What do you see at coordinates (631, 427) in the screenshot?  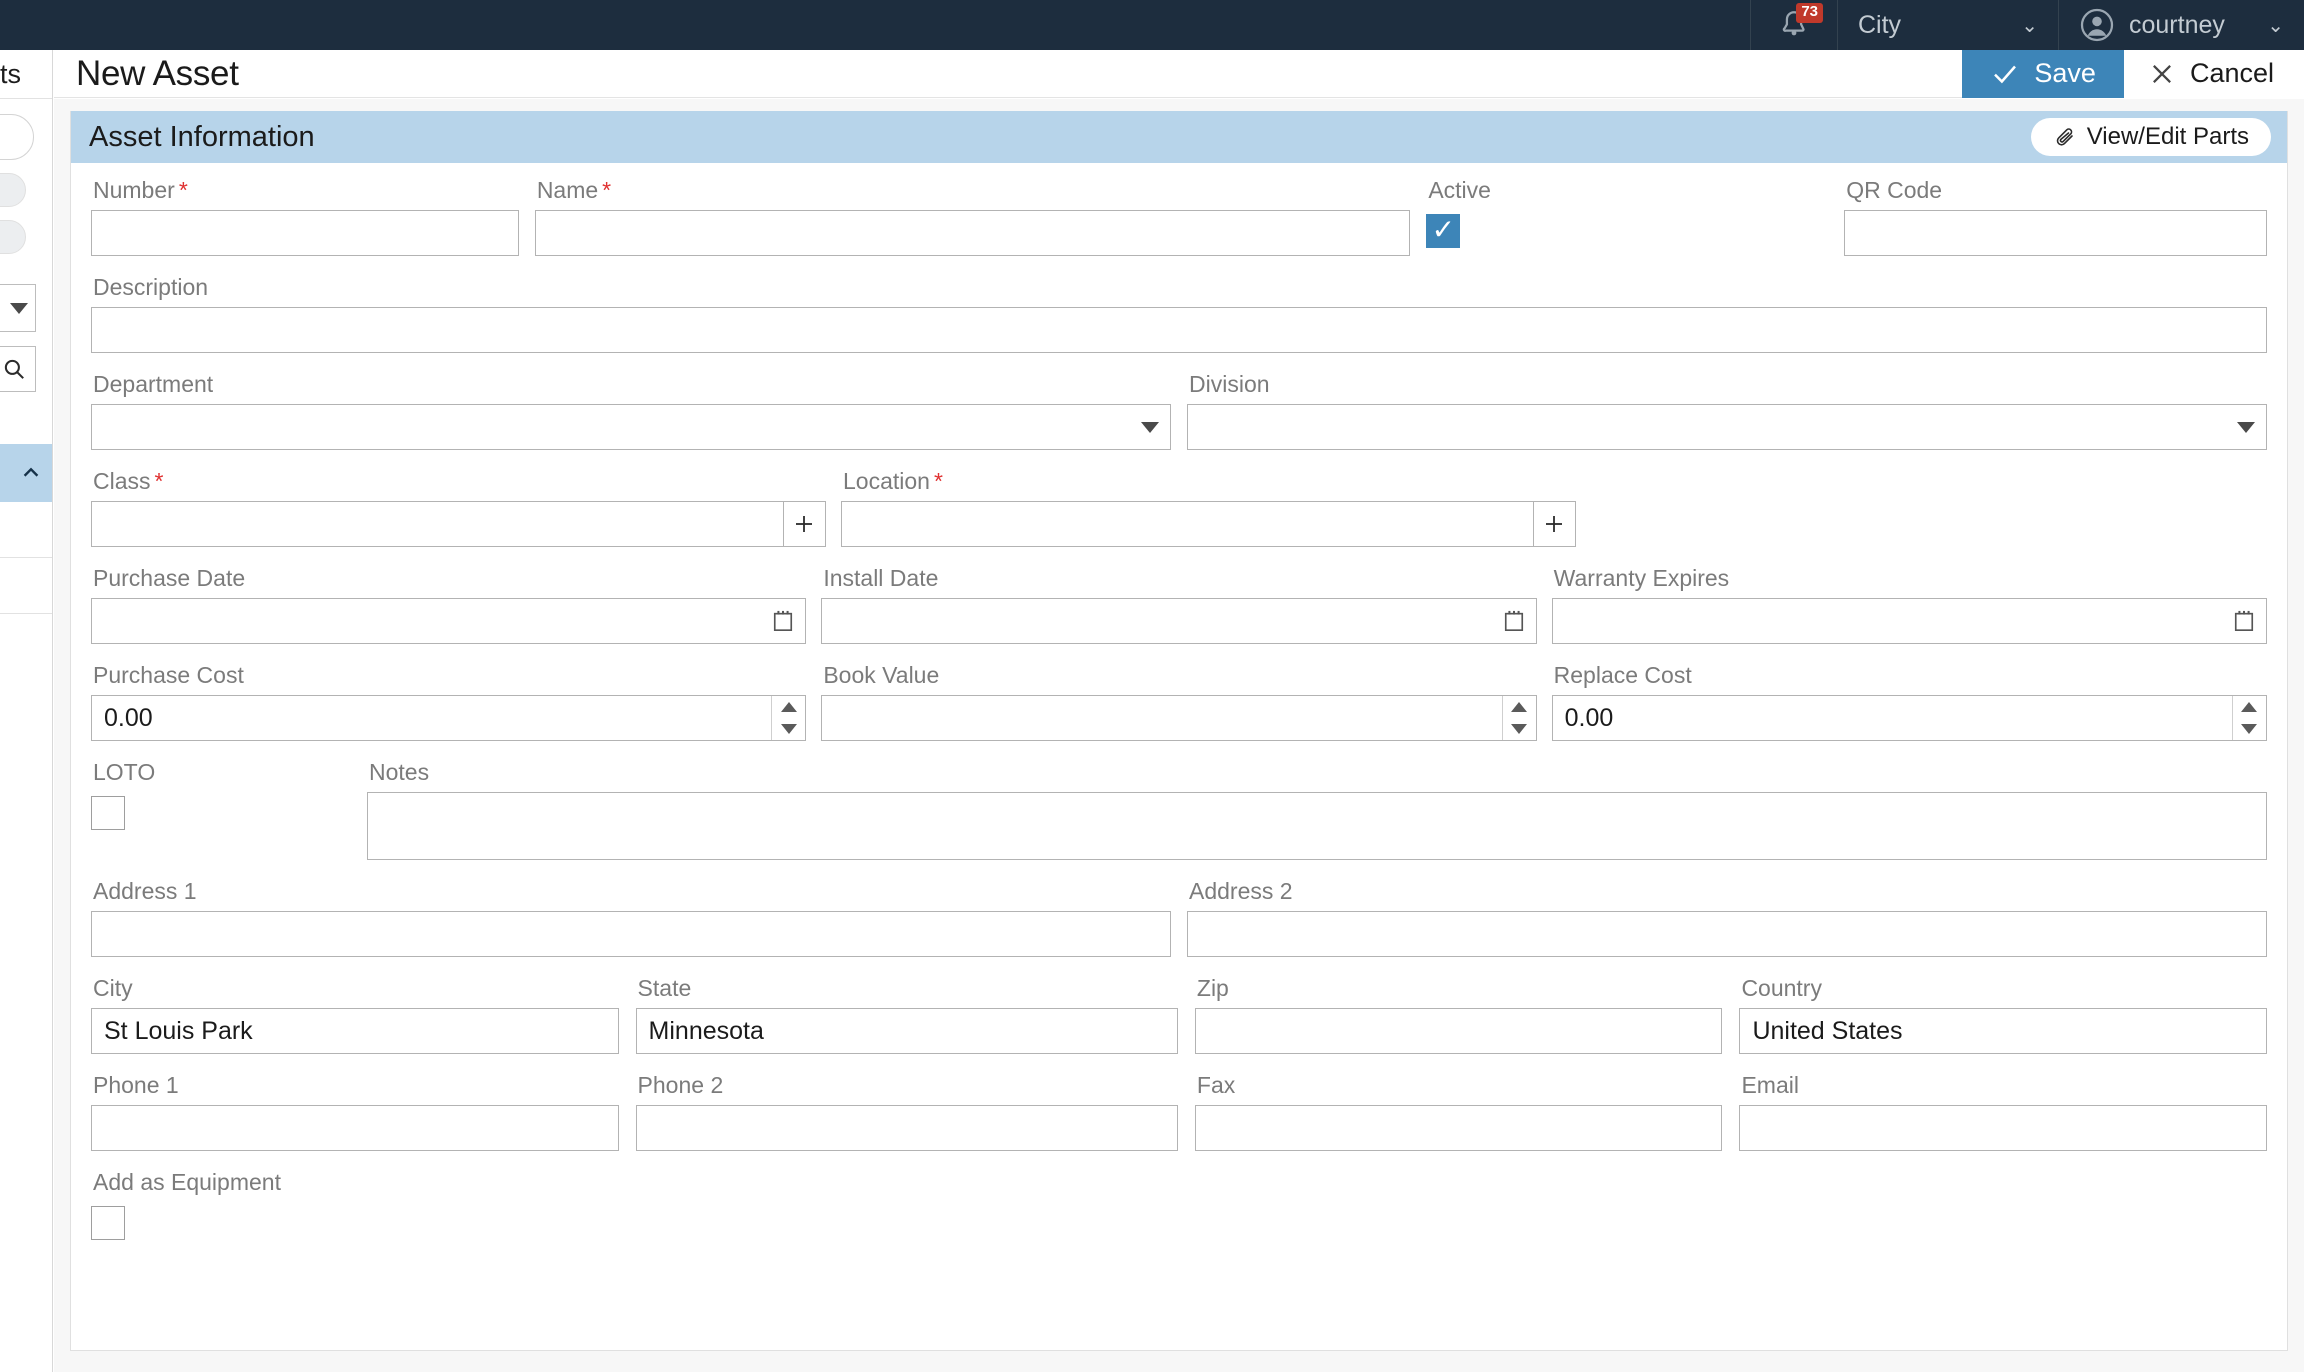 I see `department-select` at bounding box center [631, 427].